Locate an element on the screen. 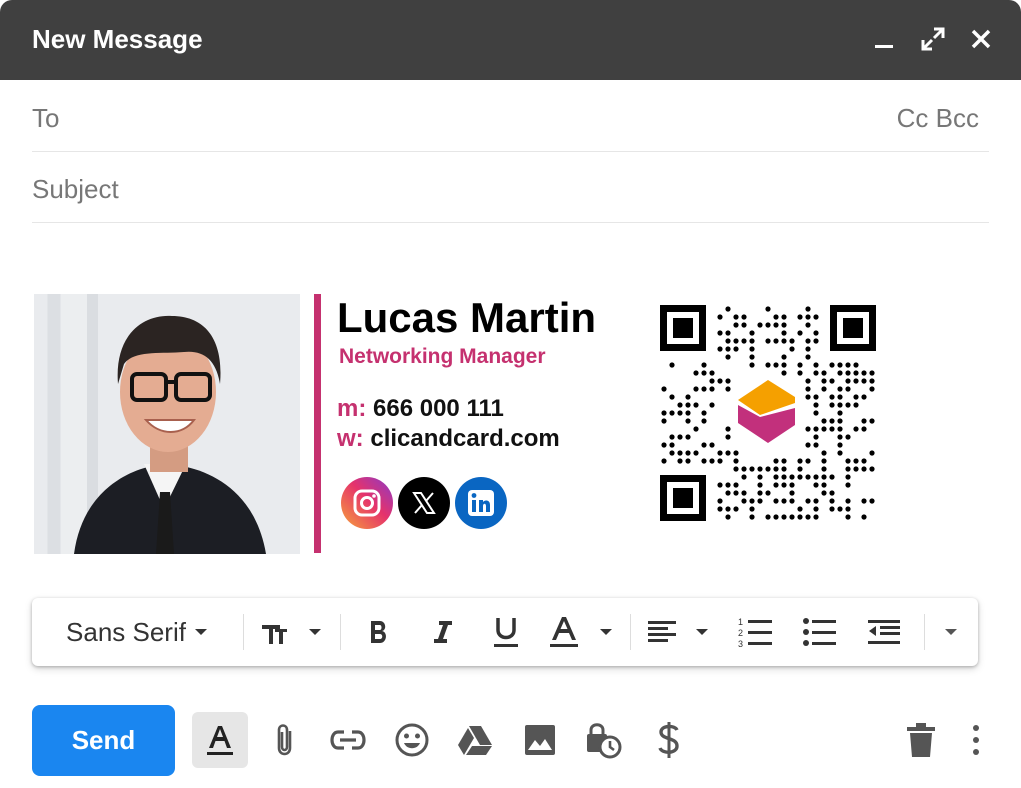 Image resolution: width=1021 pixels, height=788 pixels. qr-code is located at coordinates (768, 413).